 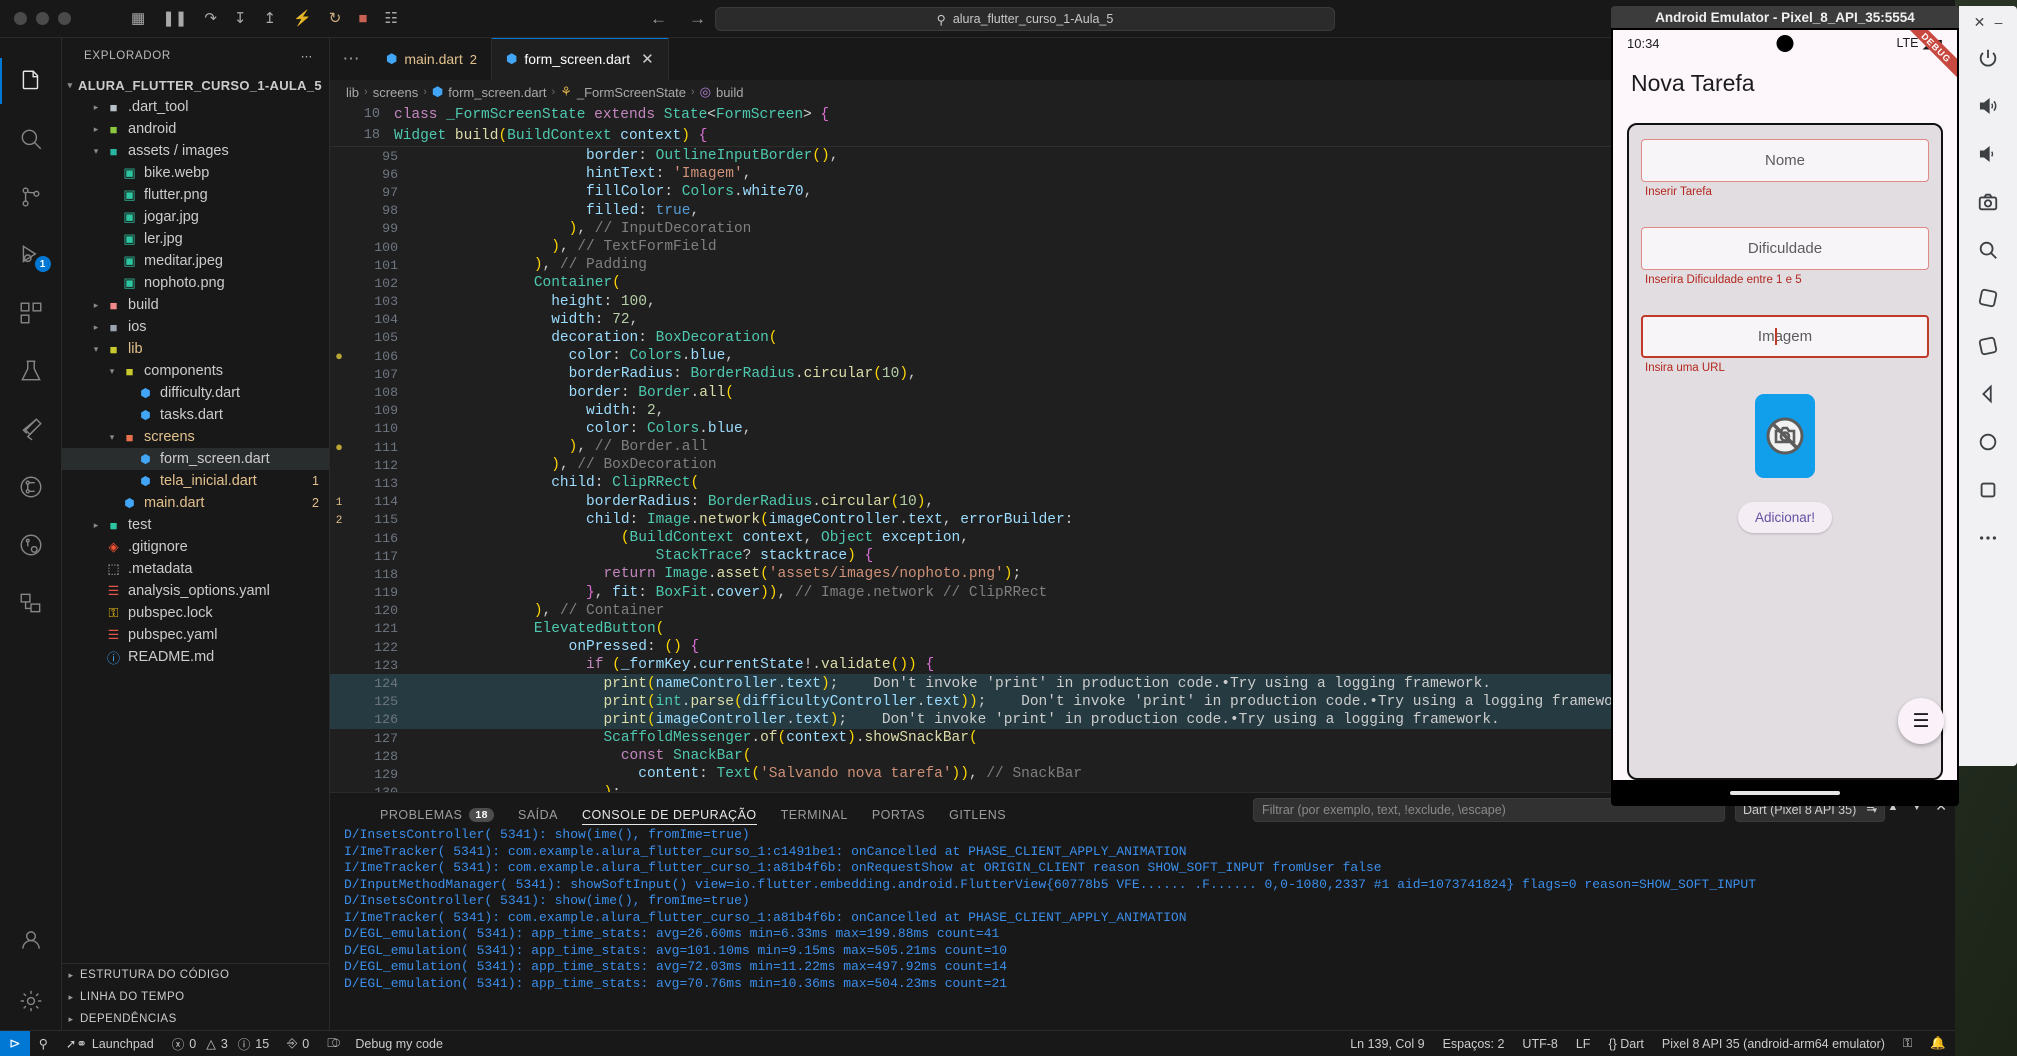 What do you see at coordinates (697, 19) in the screenshot?
I see `forward-button: →` at bounding box center [697, 19].